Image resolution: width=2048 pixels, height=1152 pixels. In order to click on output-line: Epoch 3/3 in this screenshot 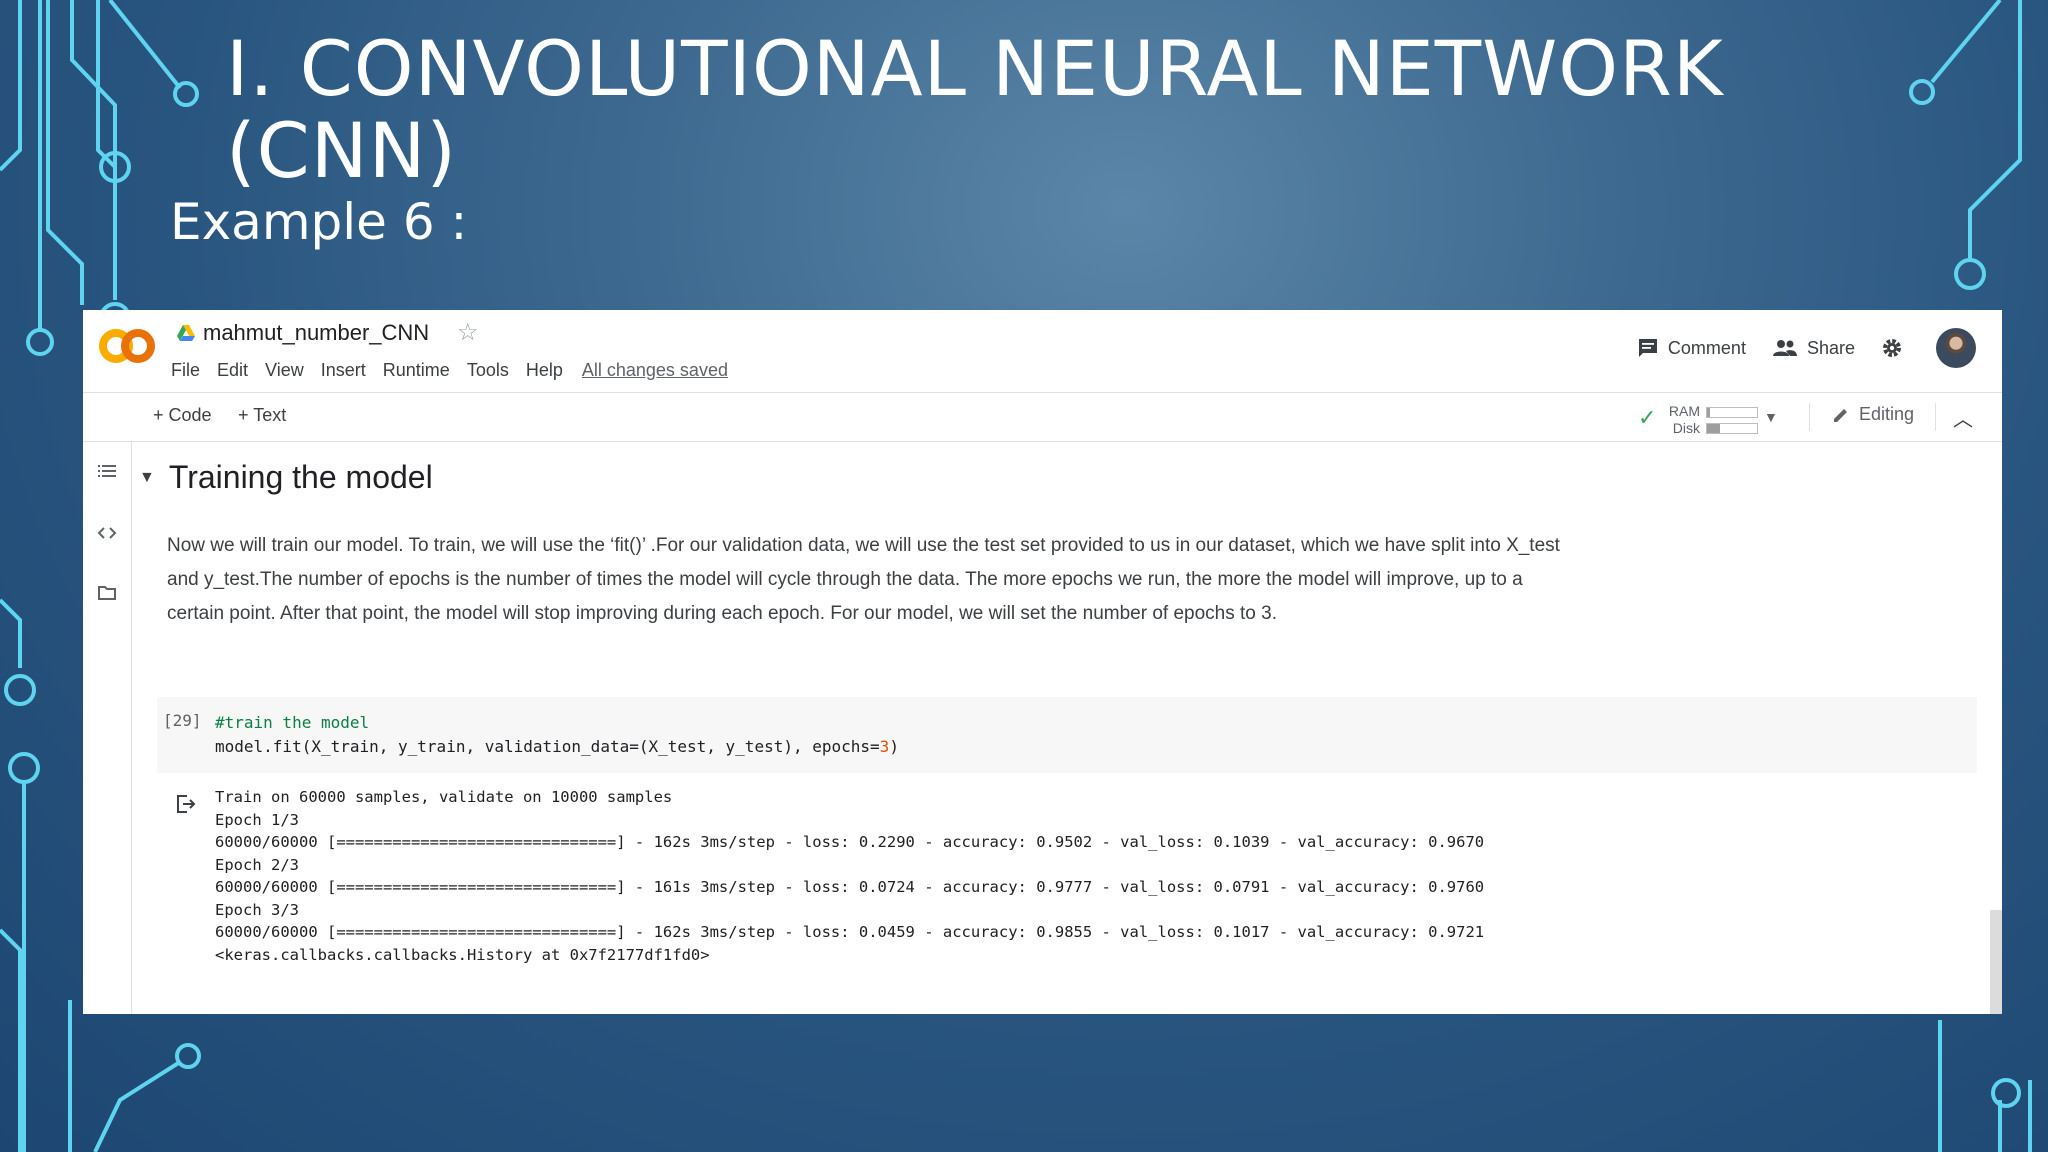, I will do `click(257, 909)`.